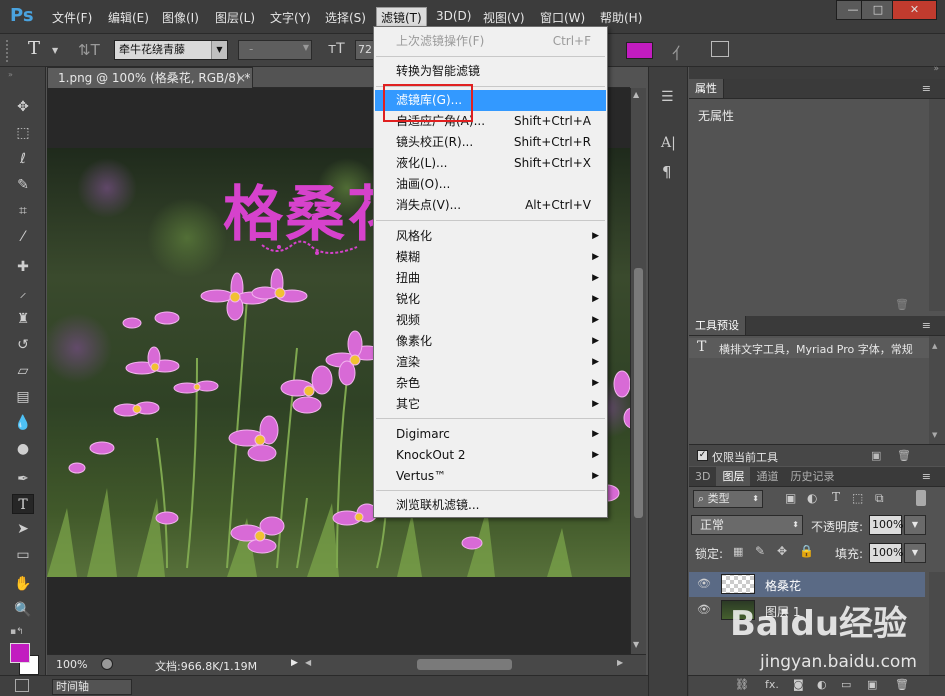 Image resolution: width=945 pixels, height=696 pixels. I want to click on blur-icon: 💧, so click(23, 423).